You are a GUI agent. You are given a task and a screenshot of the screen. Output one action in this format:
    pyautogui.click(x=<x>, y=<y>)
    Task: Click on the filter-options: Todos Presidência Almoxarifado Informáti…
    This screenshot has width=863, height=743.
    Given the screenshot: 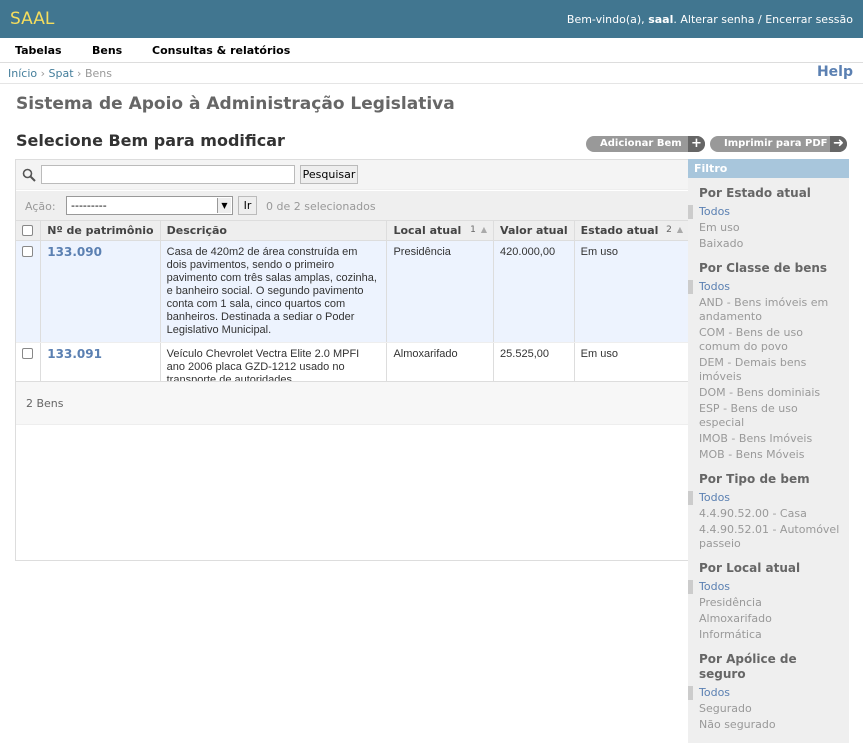 What is the action you would take?
    pyautogui.click(x=768, y=611)
    